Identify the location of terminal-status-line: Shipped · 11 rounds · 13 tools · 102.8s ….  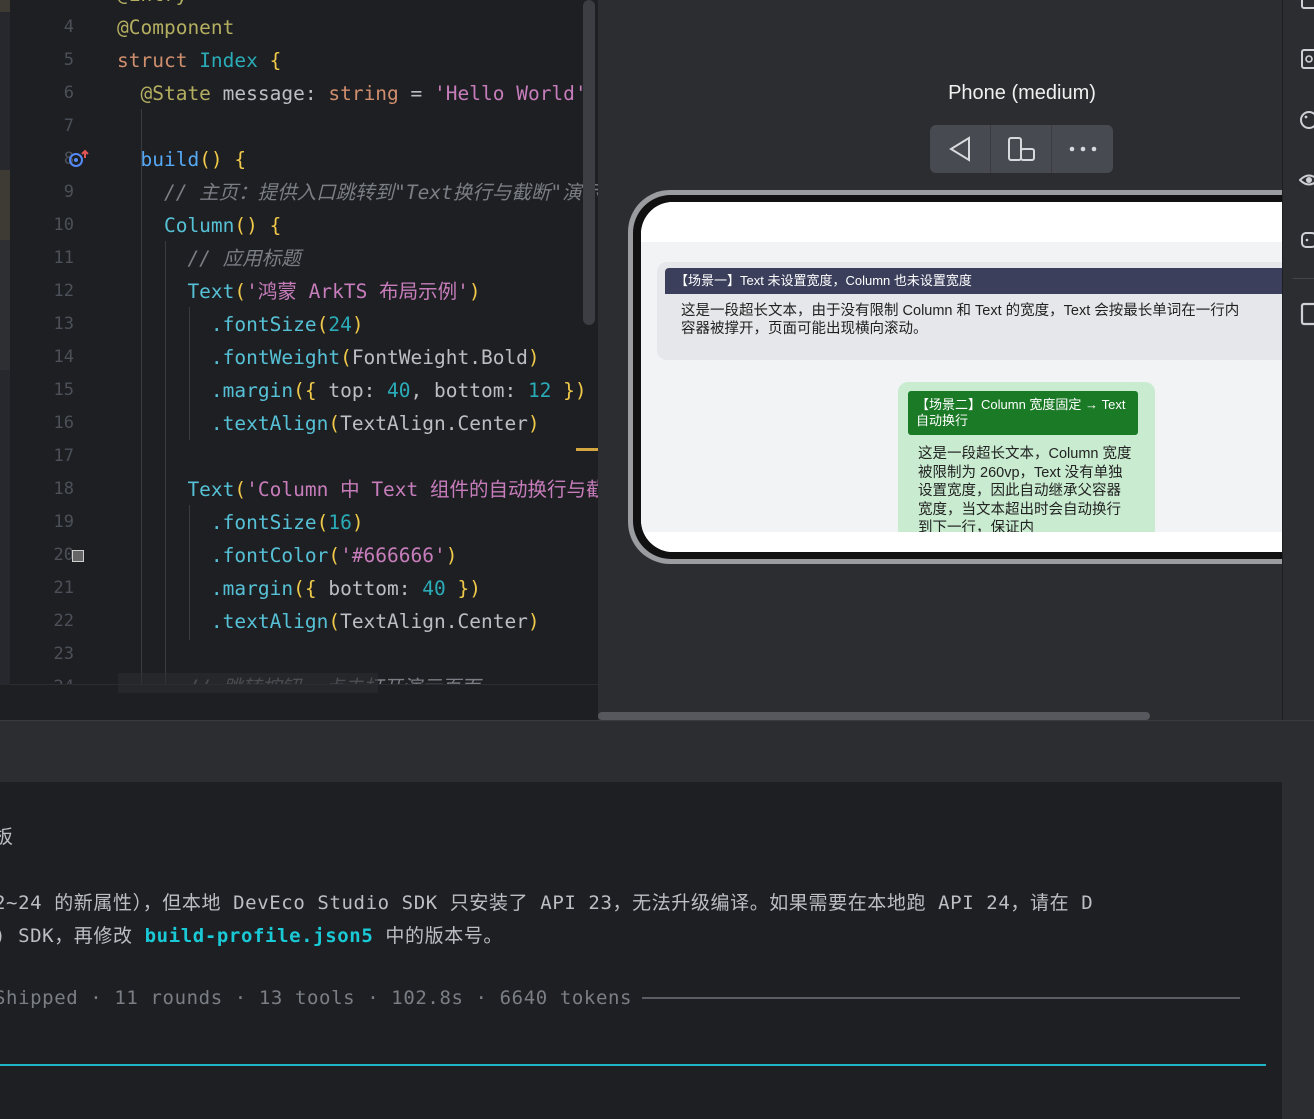
(316, 998).